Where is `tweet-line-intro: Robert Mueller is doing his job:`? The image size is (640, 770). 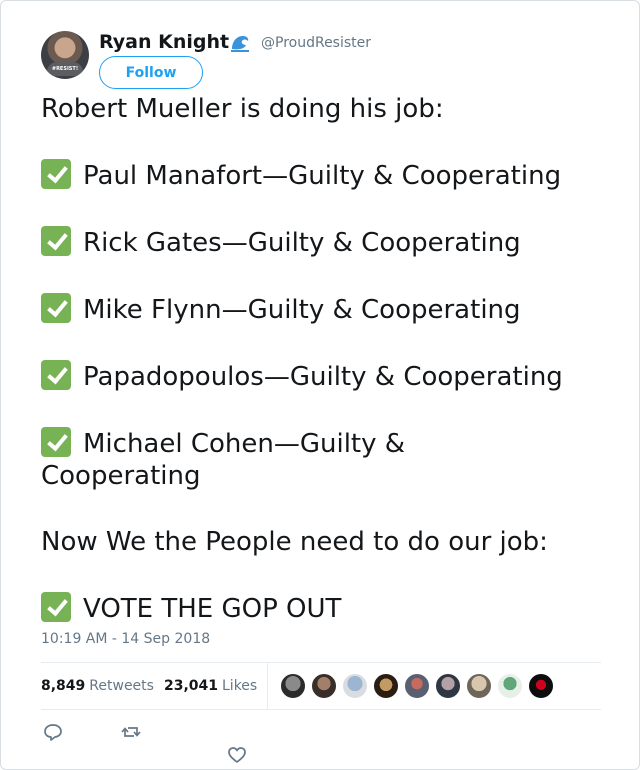 tweet-line-intro: Robert Mueller is doing his job: is located at coordinates (242, 109).